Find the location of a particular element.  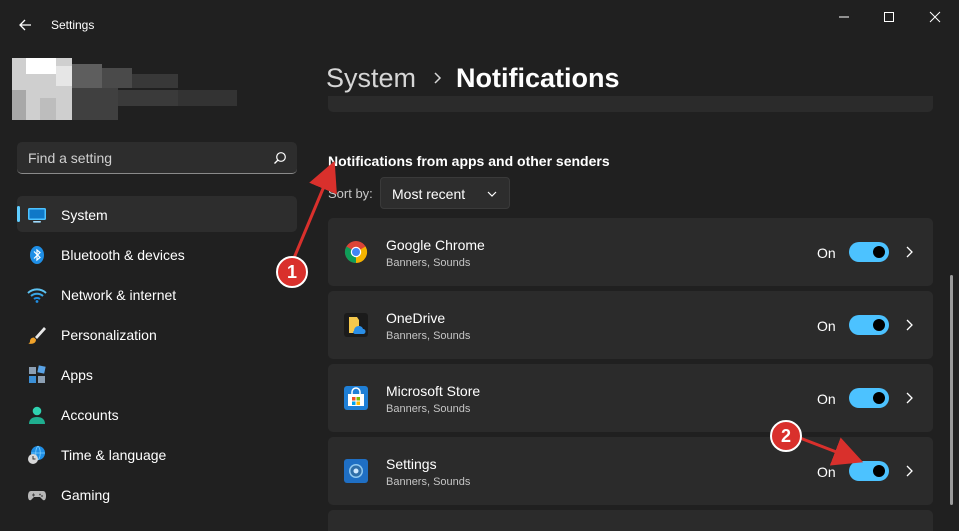

annotation-badge-1: 1 is located at coordinates (292, 272).